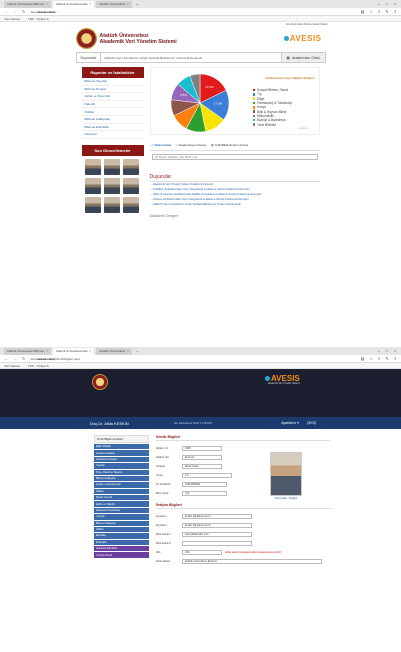 The width and height of the screenshot is (401, 652). I want to click on sidebar-item: Eğitim ve Öğretim, so click(121, 504).